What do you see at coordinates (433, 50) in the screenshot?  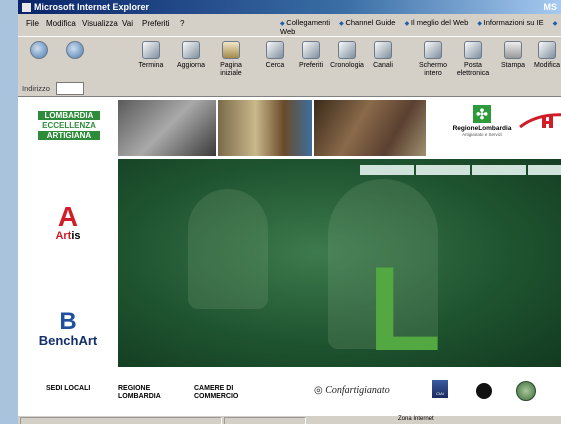 I see `fullscreen-icon` at bounding box center [433, 50].